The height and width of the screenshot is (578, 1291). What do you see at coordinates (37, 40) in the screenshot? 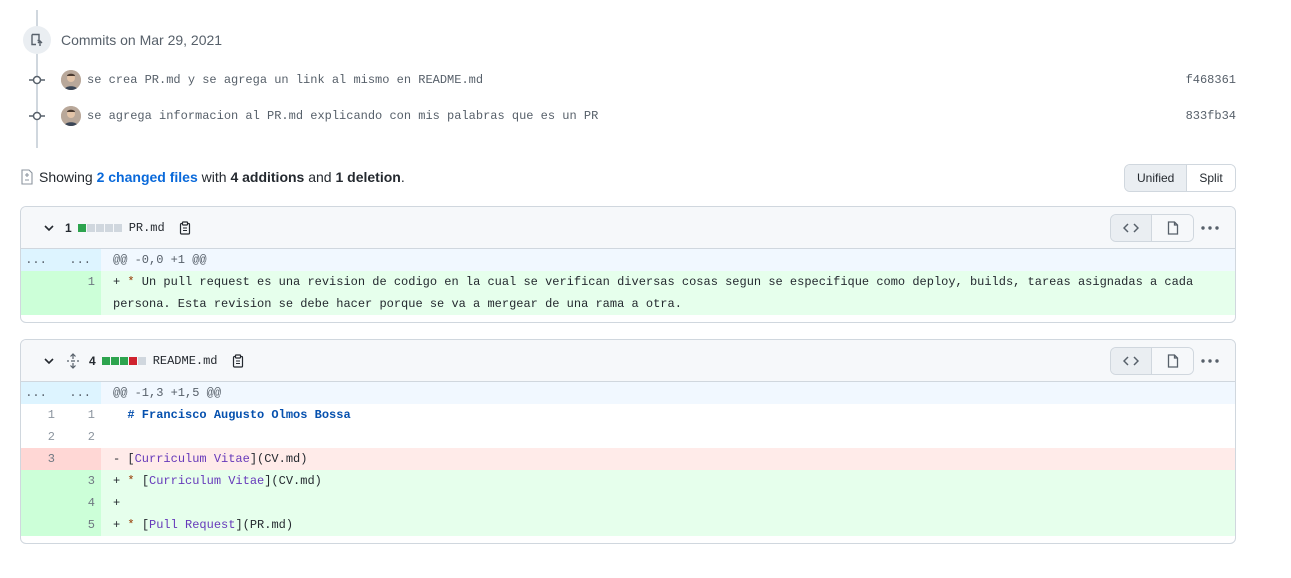
I see `commit-push-icon` at bounding box center [37, 40].